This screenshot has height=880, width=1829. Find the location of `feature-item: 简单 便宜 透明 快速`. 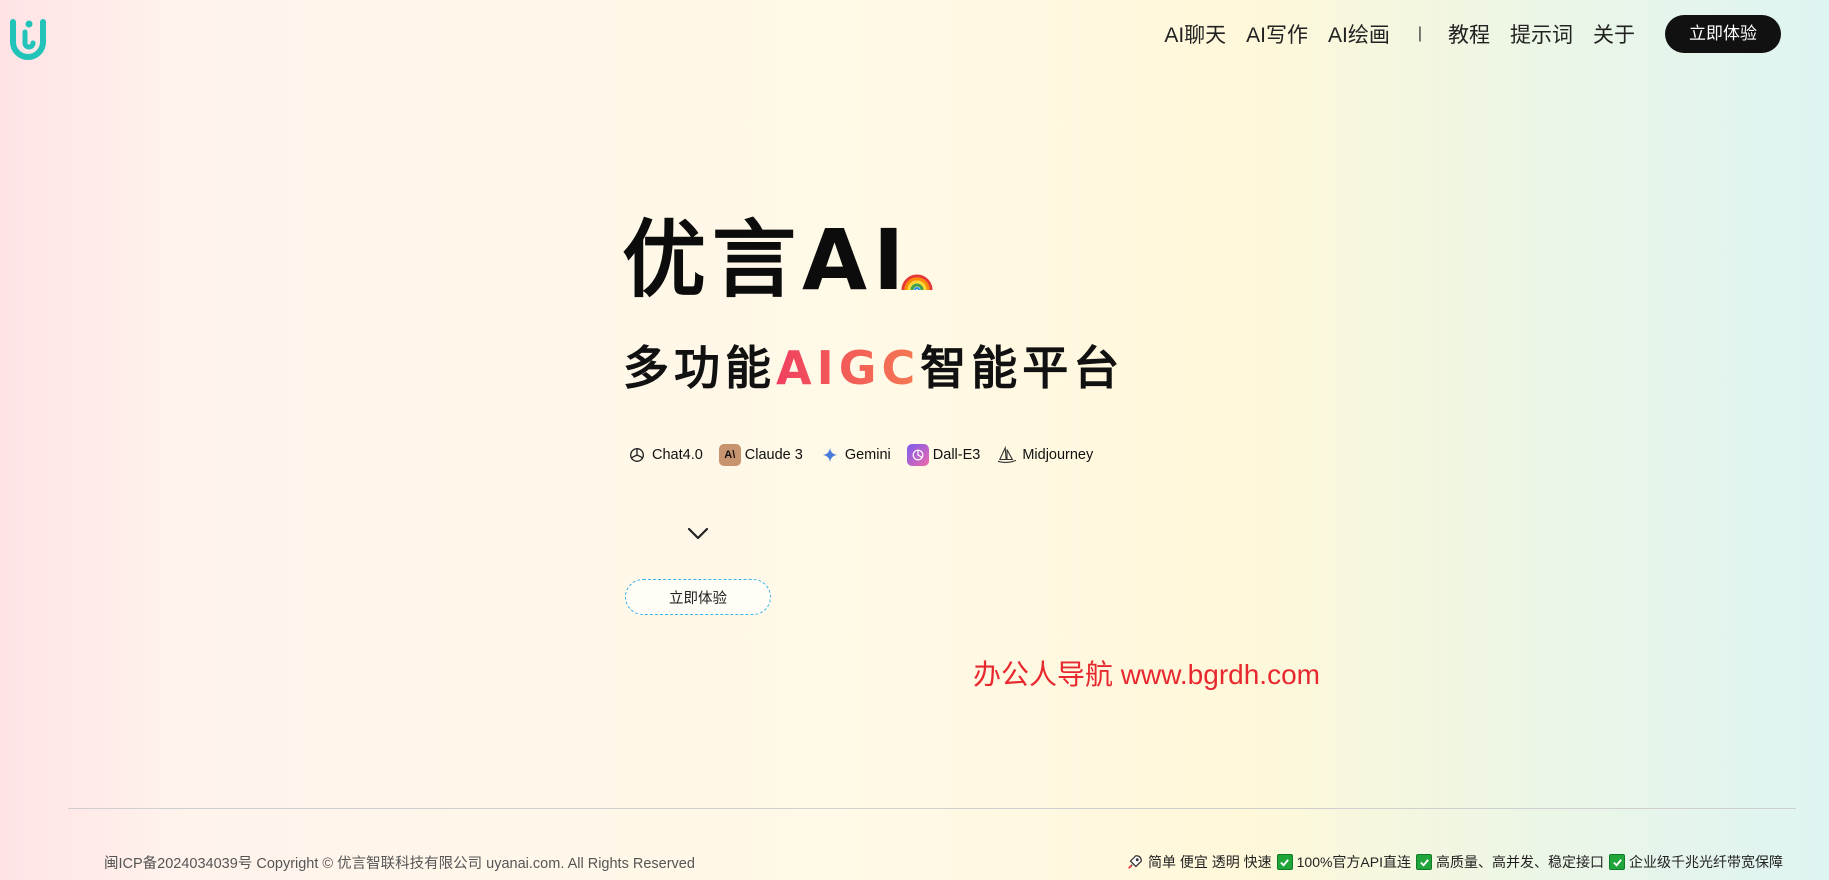

feature-item: 简单 便宜 透明 快速 is located at coordinates (1199, 862).